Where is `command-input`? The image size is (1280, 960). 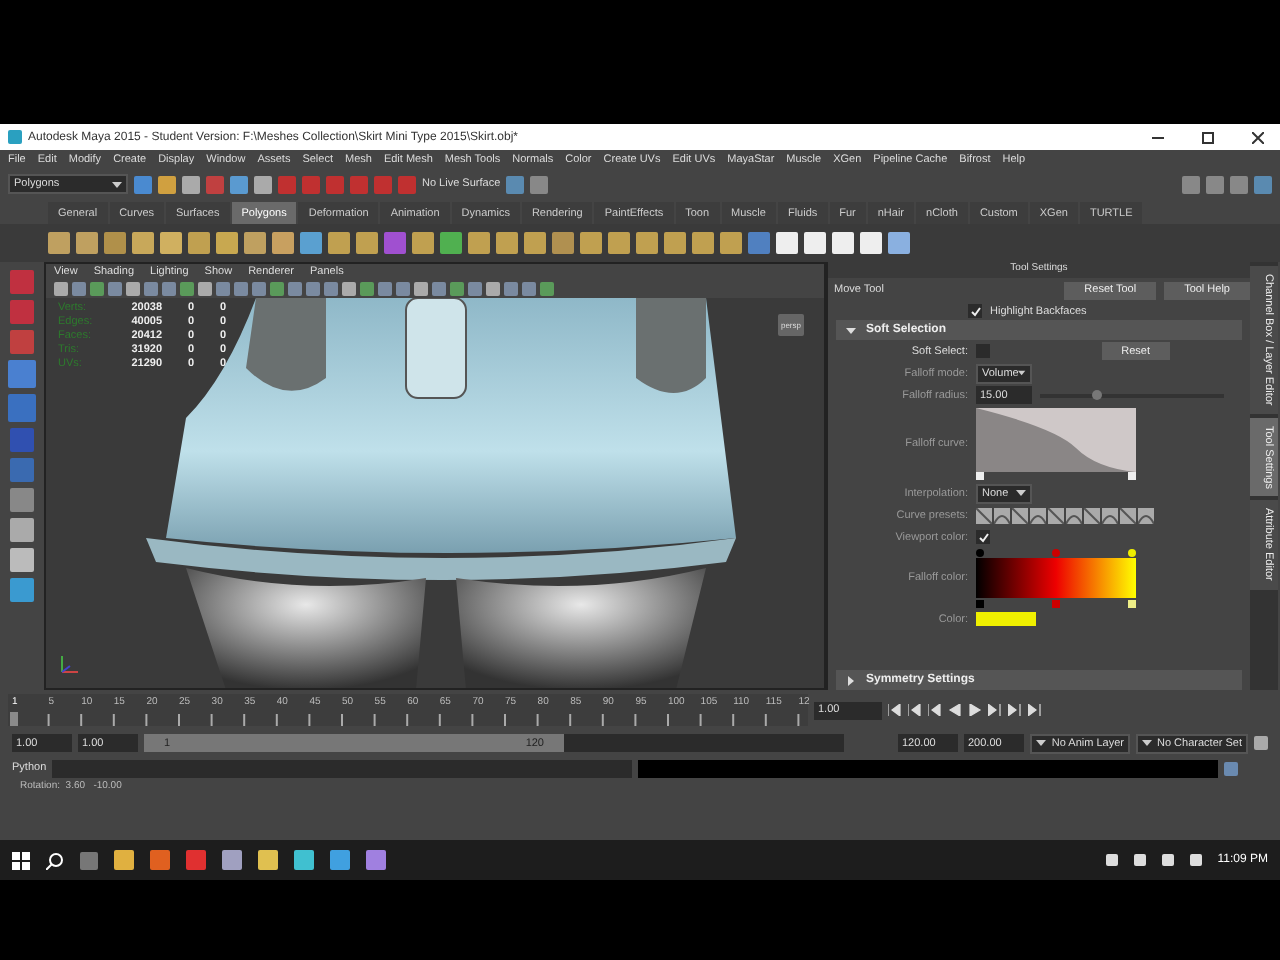
command-input is located at coordinates (342, 768).